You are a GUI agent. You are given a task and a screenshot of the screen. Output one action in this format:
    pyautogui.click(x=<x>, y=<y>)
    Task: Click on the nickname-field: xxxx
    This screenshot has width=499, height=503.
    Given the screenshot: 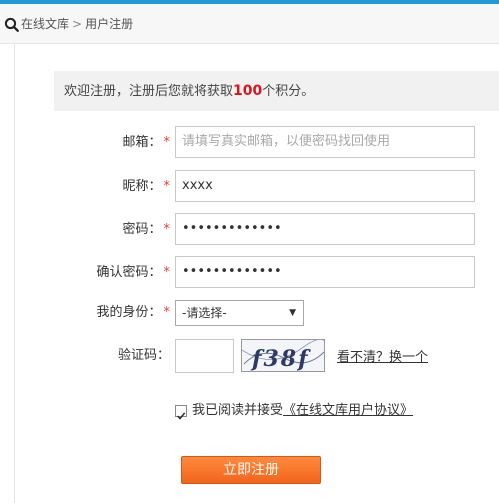 What is the action you would take?
    pyautogui.click(x=325, y=186)
    